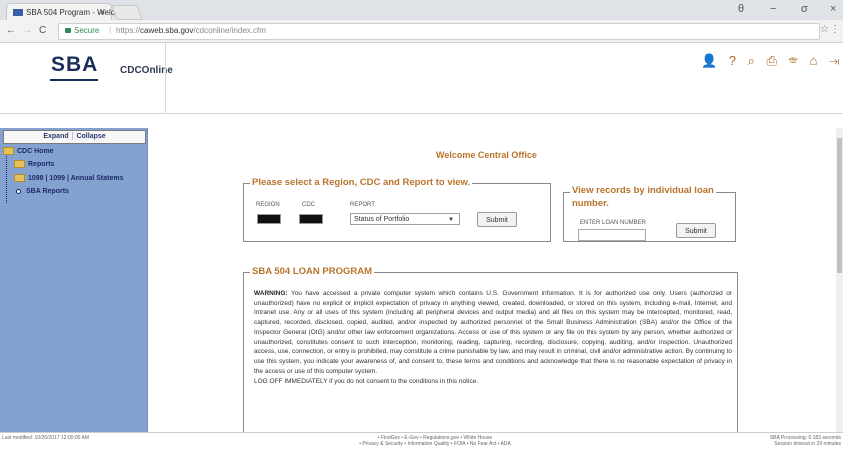 The image size is (843, 451). I want to click on bullet-icon, so click(18, 191).